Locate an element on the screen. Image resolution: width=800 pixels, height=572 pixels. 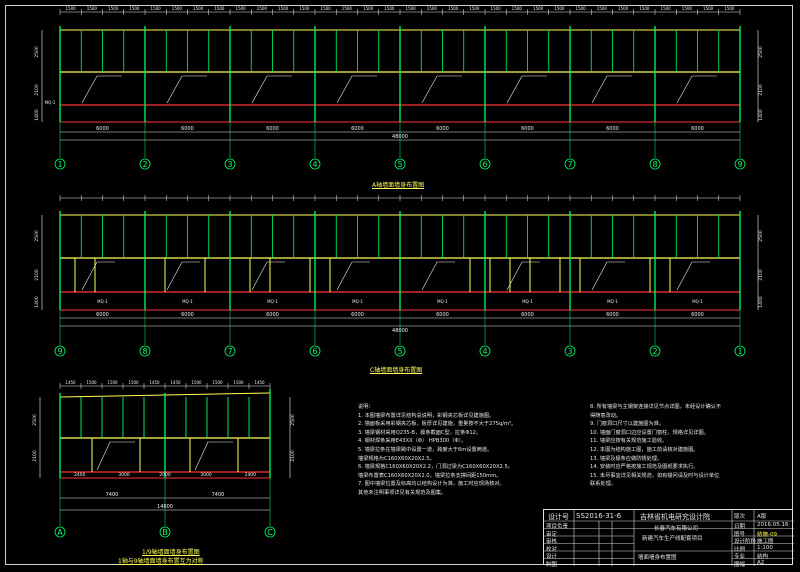
note-line: 墙梁布置表C160X60X20X2.0，墙梁拉条支撑间距150mm。 is located at coordinates (430, 475).